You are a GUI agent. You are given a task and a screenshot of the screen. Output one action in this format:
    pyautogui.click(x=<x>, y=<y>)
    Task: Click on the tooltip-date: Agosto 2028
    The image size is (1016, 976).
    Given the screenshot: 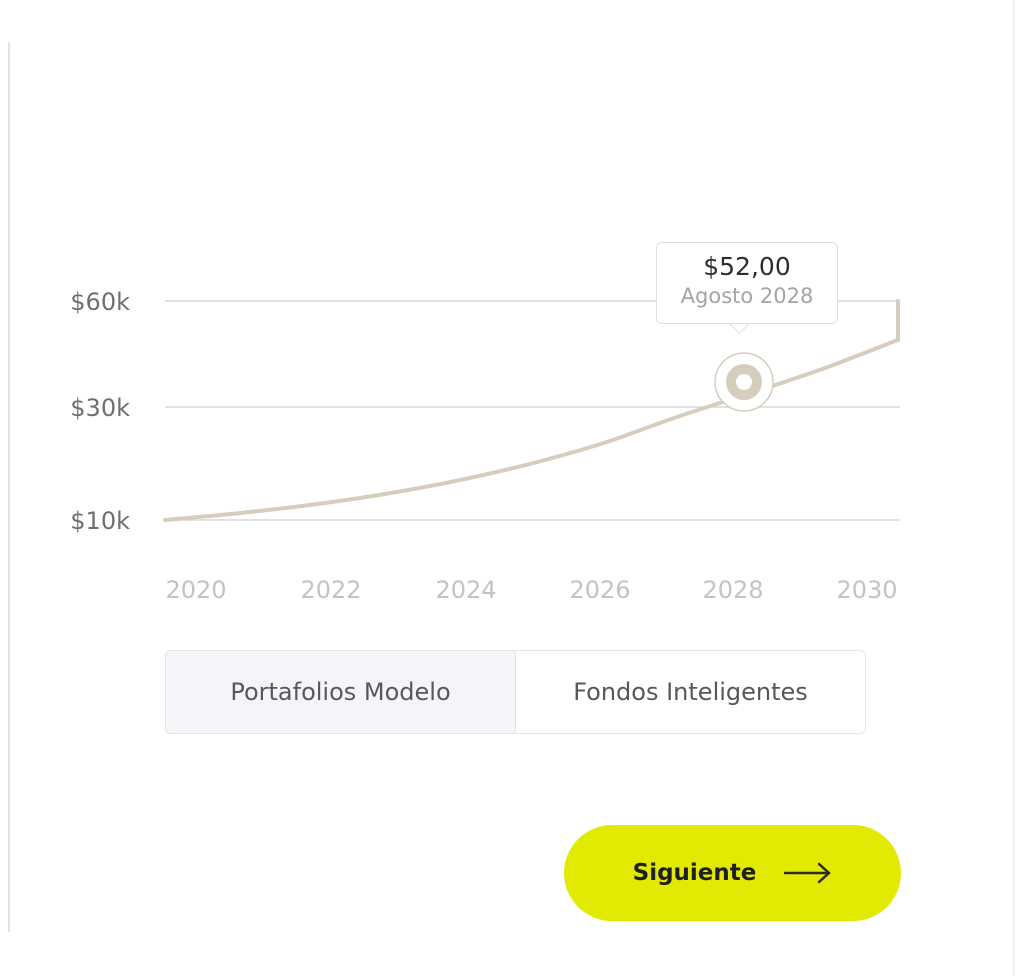 What is the action you would take?
    pyautogui.click(x=747, y=296)
    